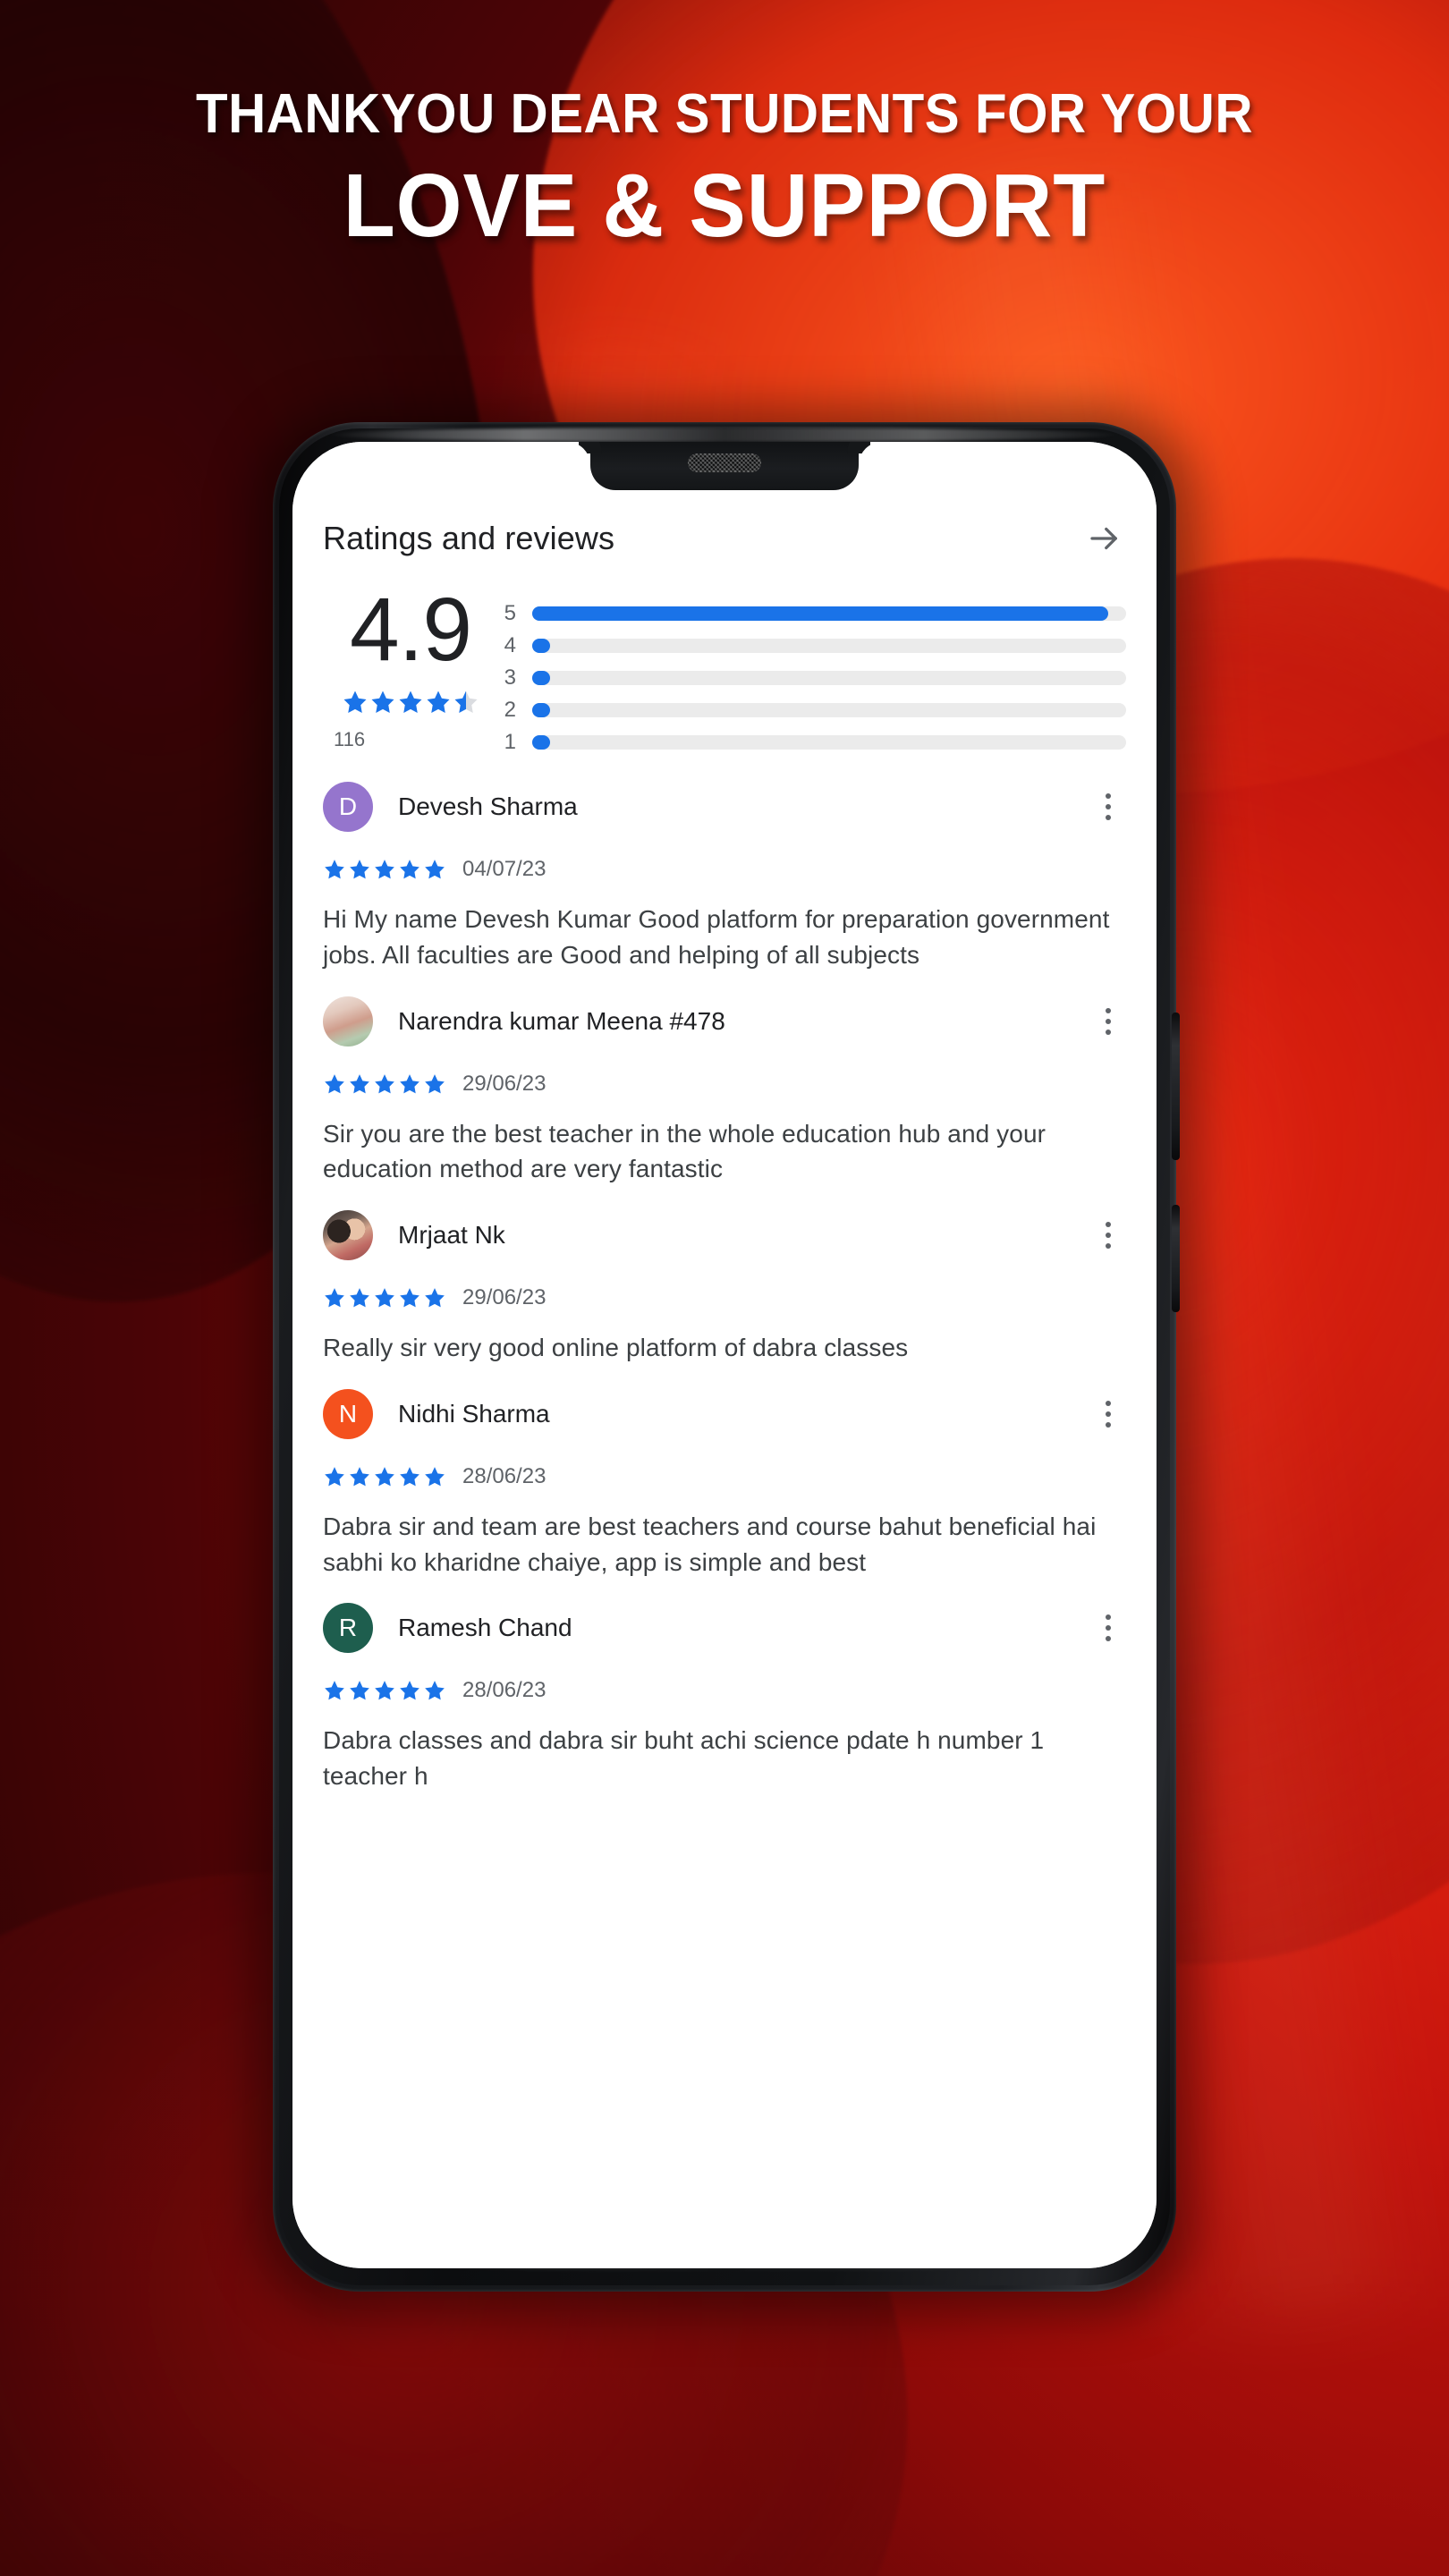 This screenshot has height=2576, width=1449. Describe the element at coordinates (724, 435) in the screenshot. I see `phone-gloss-top` at that location.